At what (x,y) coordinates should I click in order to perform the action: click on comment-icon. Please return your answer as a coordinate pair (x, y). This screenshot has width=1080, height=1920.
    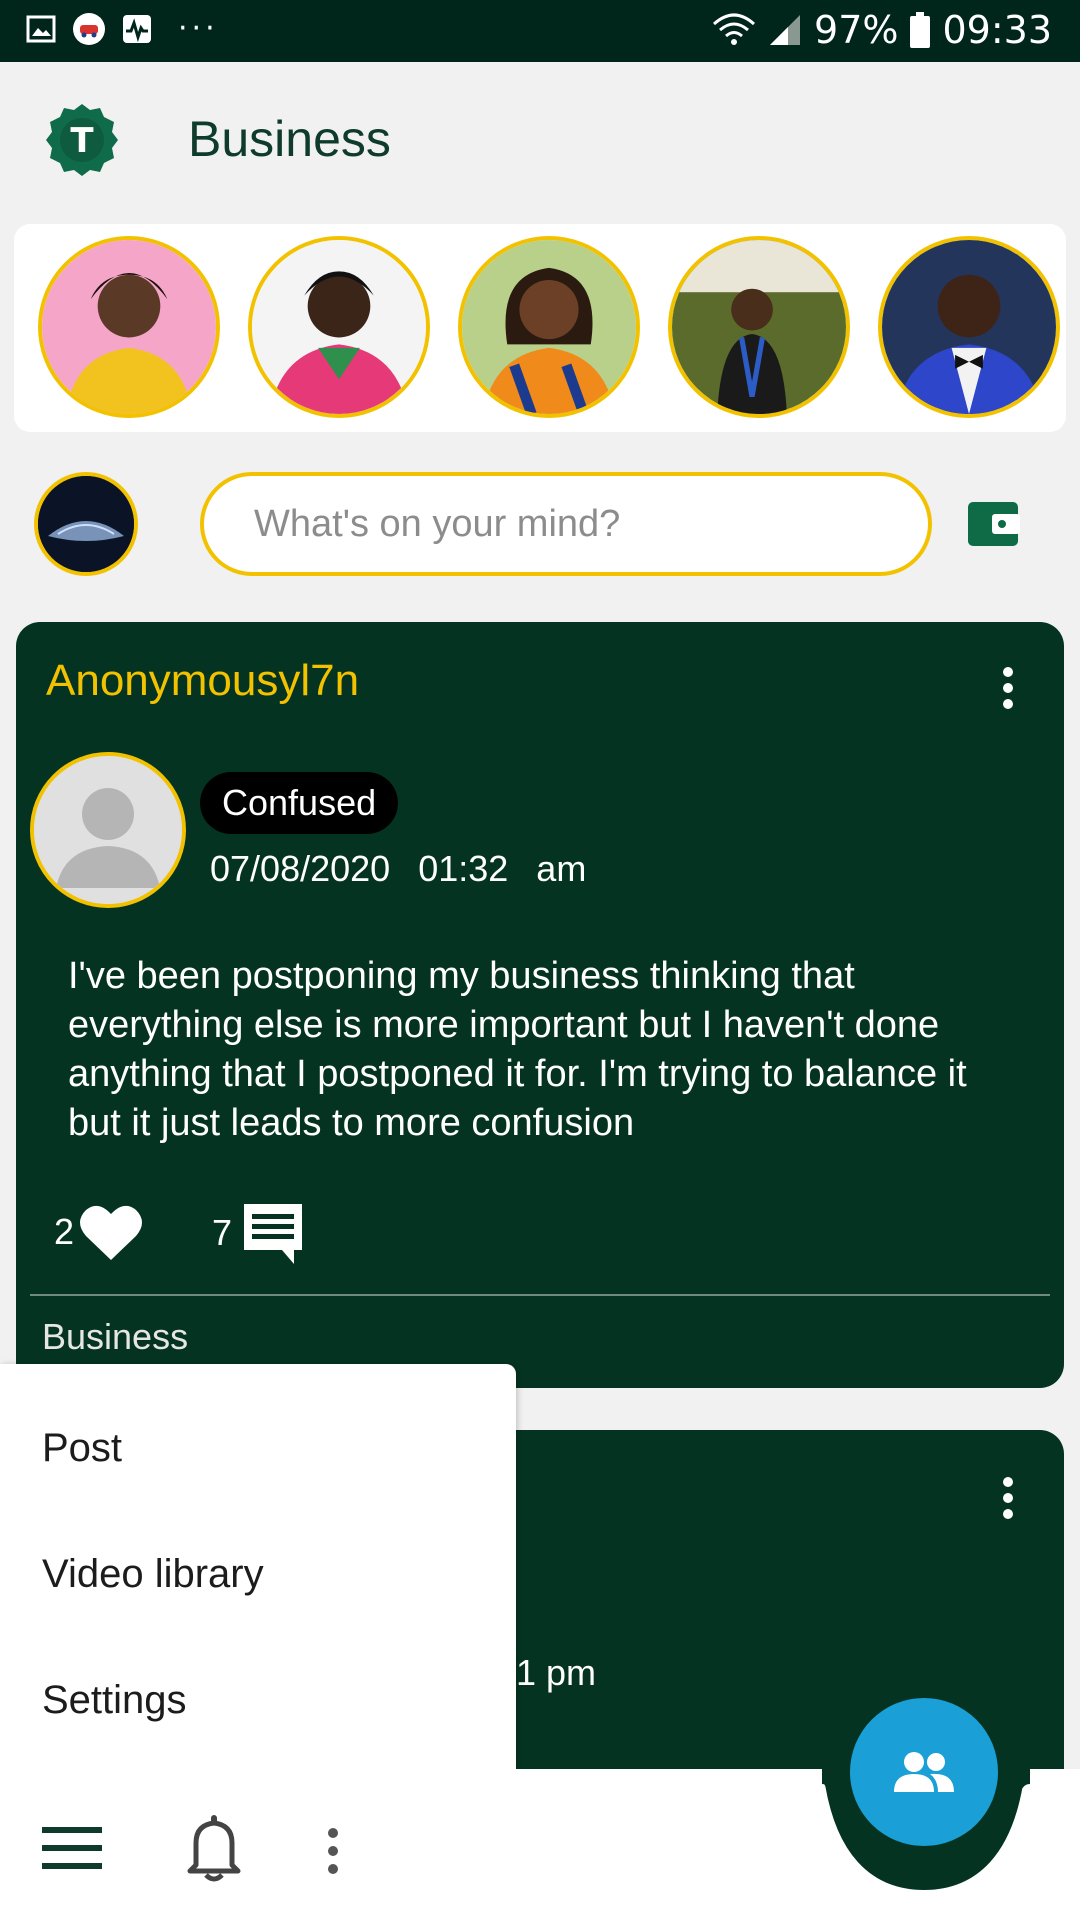
    Looking at the image, I should click on (273, 1234).